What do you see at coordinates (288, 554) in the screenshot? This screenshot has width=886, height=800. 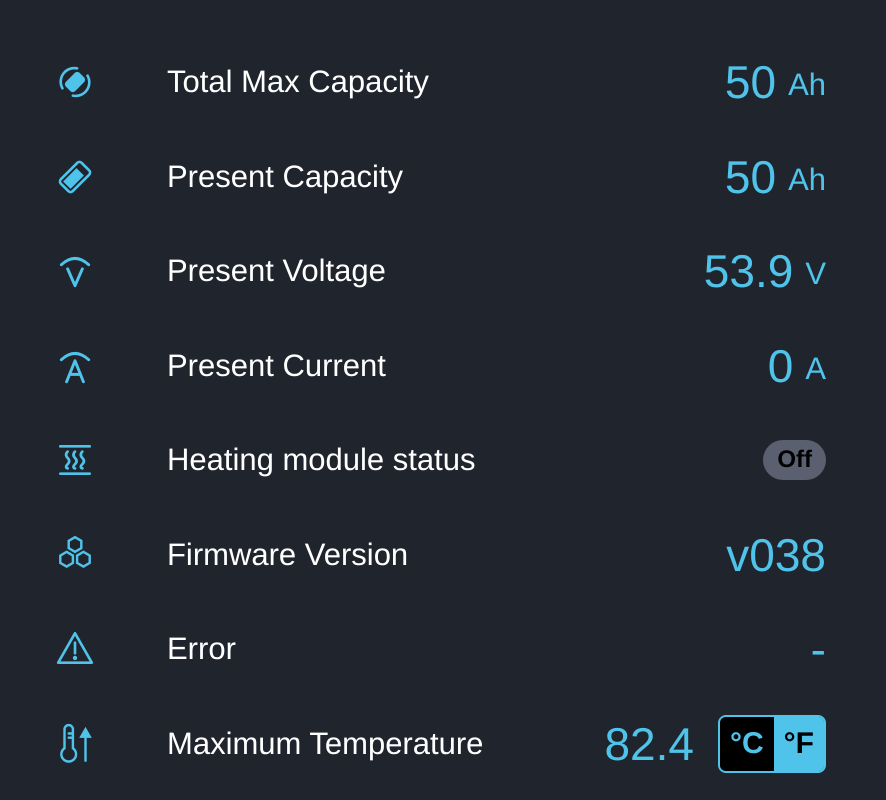 I see `row-label: Firmware Version` at bounding box center [288, 554].